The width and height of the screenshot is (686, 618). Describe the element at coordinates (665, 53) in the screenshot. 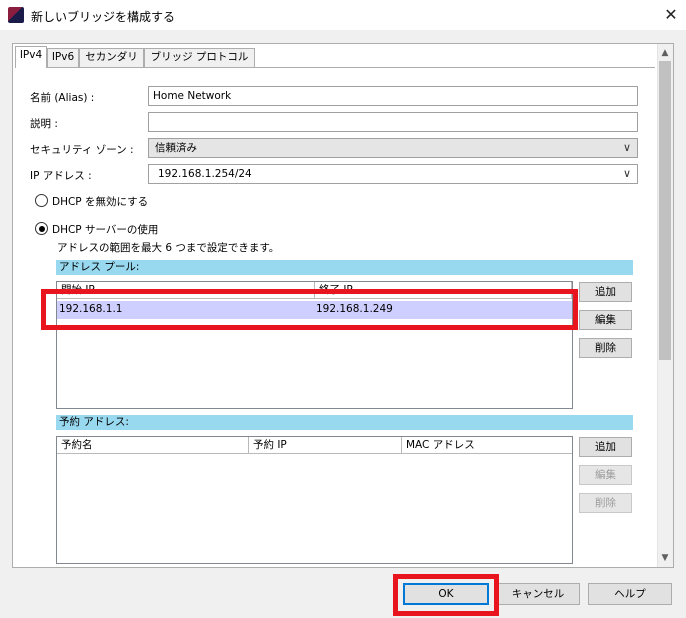

I see `scroll-up-arrow-icon: ▲` at that location.